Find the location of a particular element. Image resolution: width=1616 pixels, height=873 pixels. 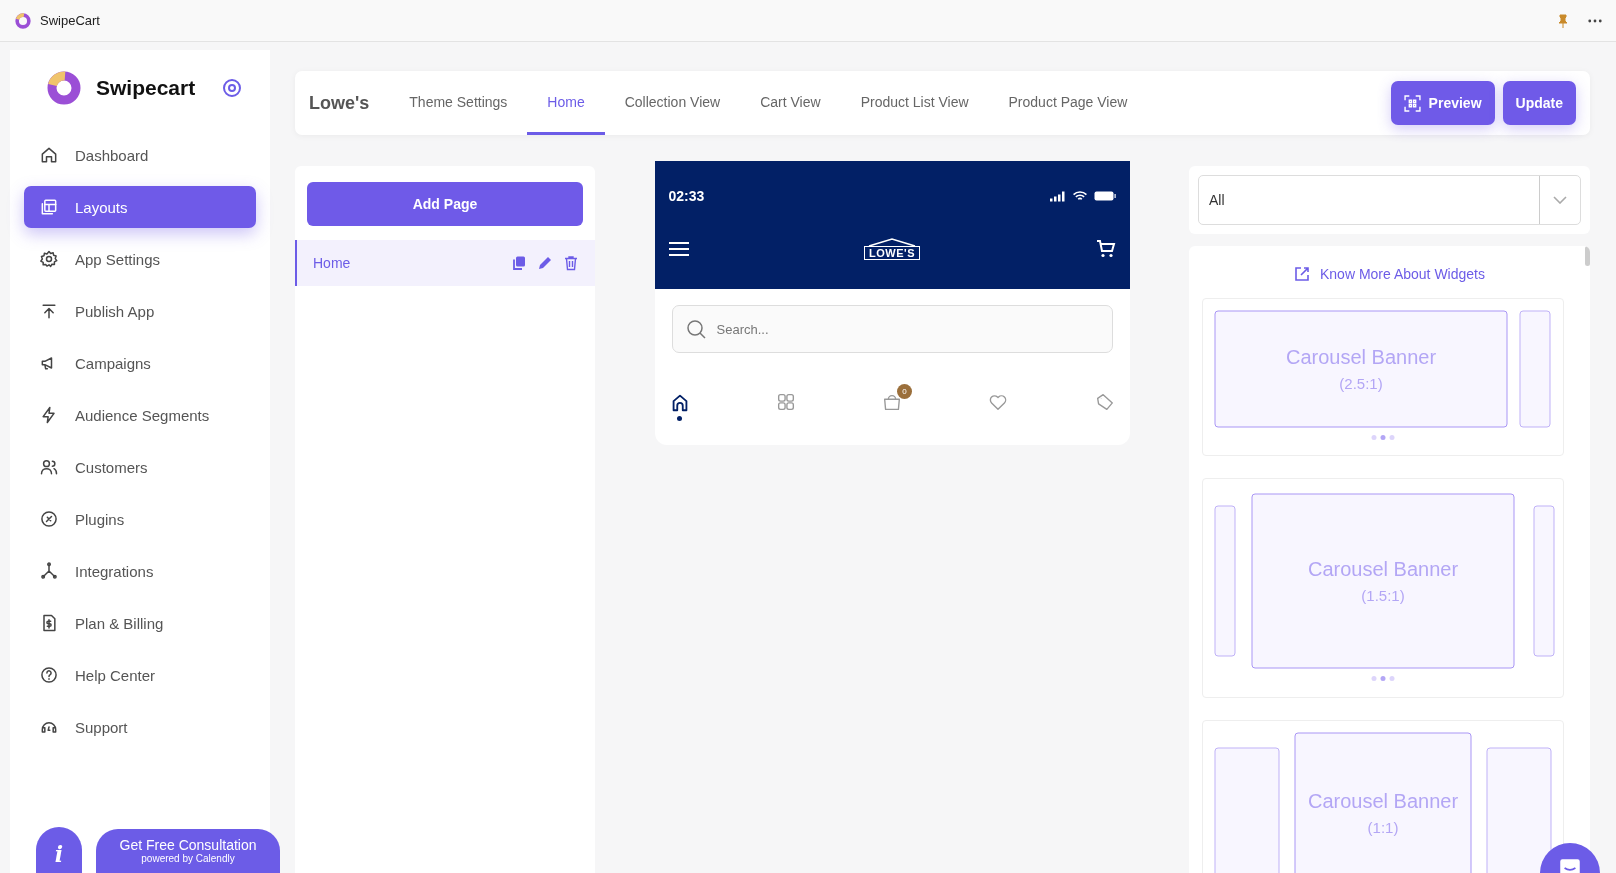

sidebar-item: Layouts is located at coordinates (140, 207).